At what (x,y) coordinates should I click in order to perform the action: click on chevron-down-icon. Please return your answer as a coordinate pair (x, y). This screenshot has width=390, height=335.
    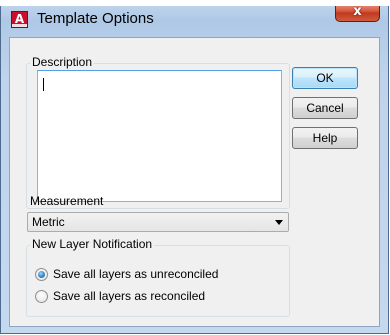
    Looking at the image, I should click on (279, 222).